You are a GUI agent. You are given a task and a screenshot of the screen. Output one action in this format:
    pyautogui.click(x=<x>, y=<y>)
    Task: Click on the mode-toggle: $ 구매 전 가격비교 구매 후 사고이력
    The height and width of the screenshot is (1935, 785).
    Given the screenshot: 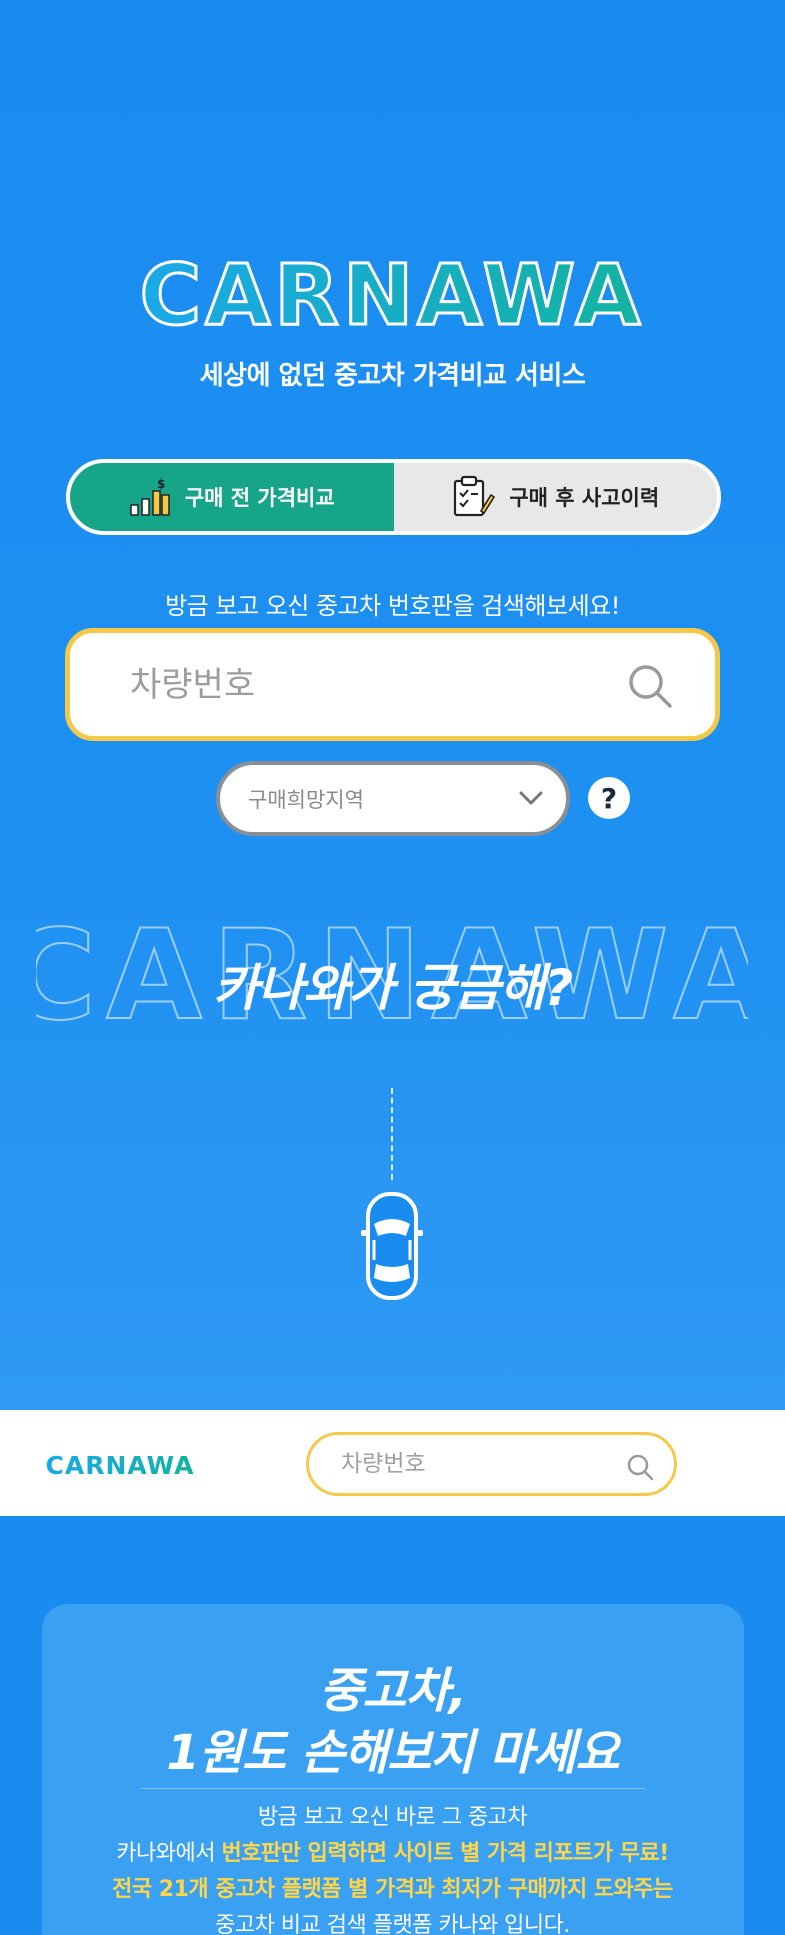 What is the action you would take?
    pyautogui.click(x=393, y=497)
    